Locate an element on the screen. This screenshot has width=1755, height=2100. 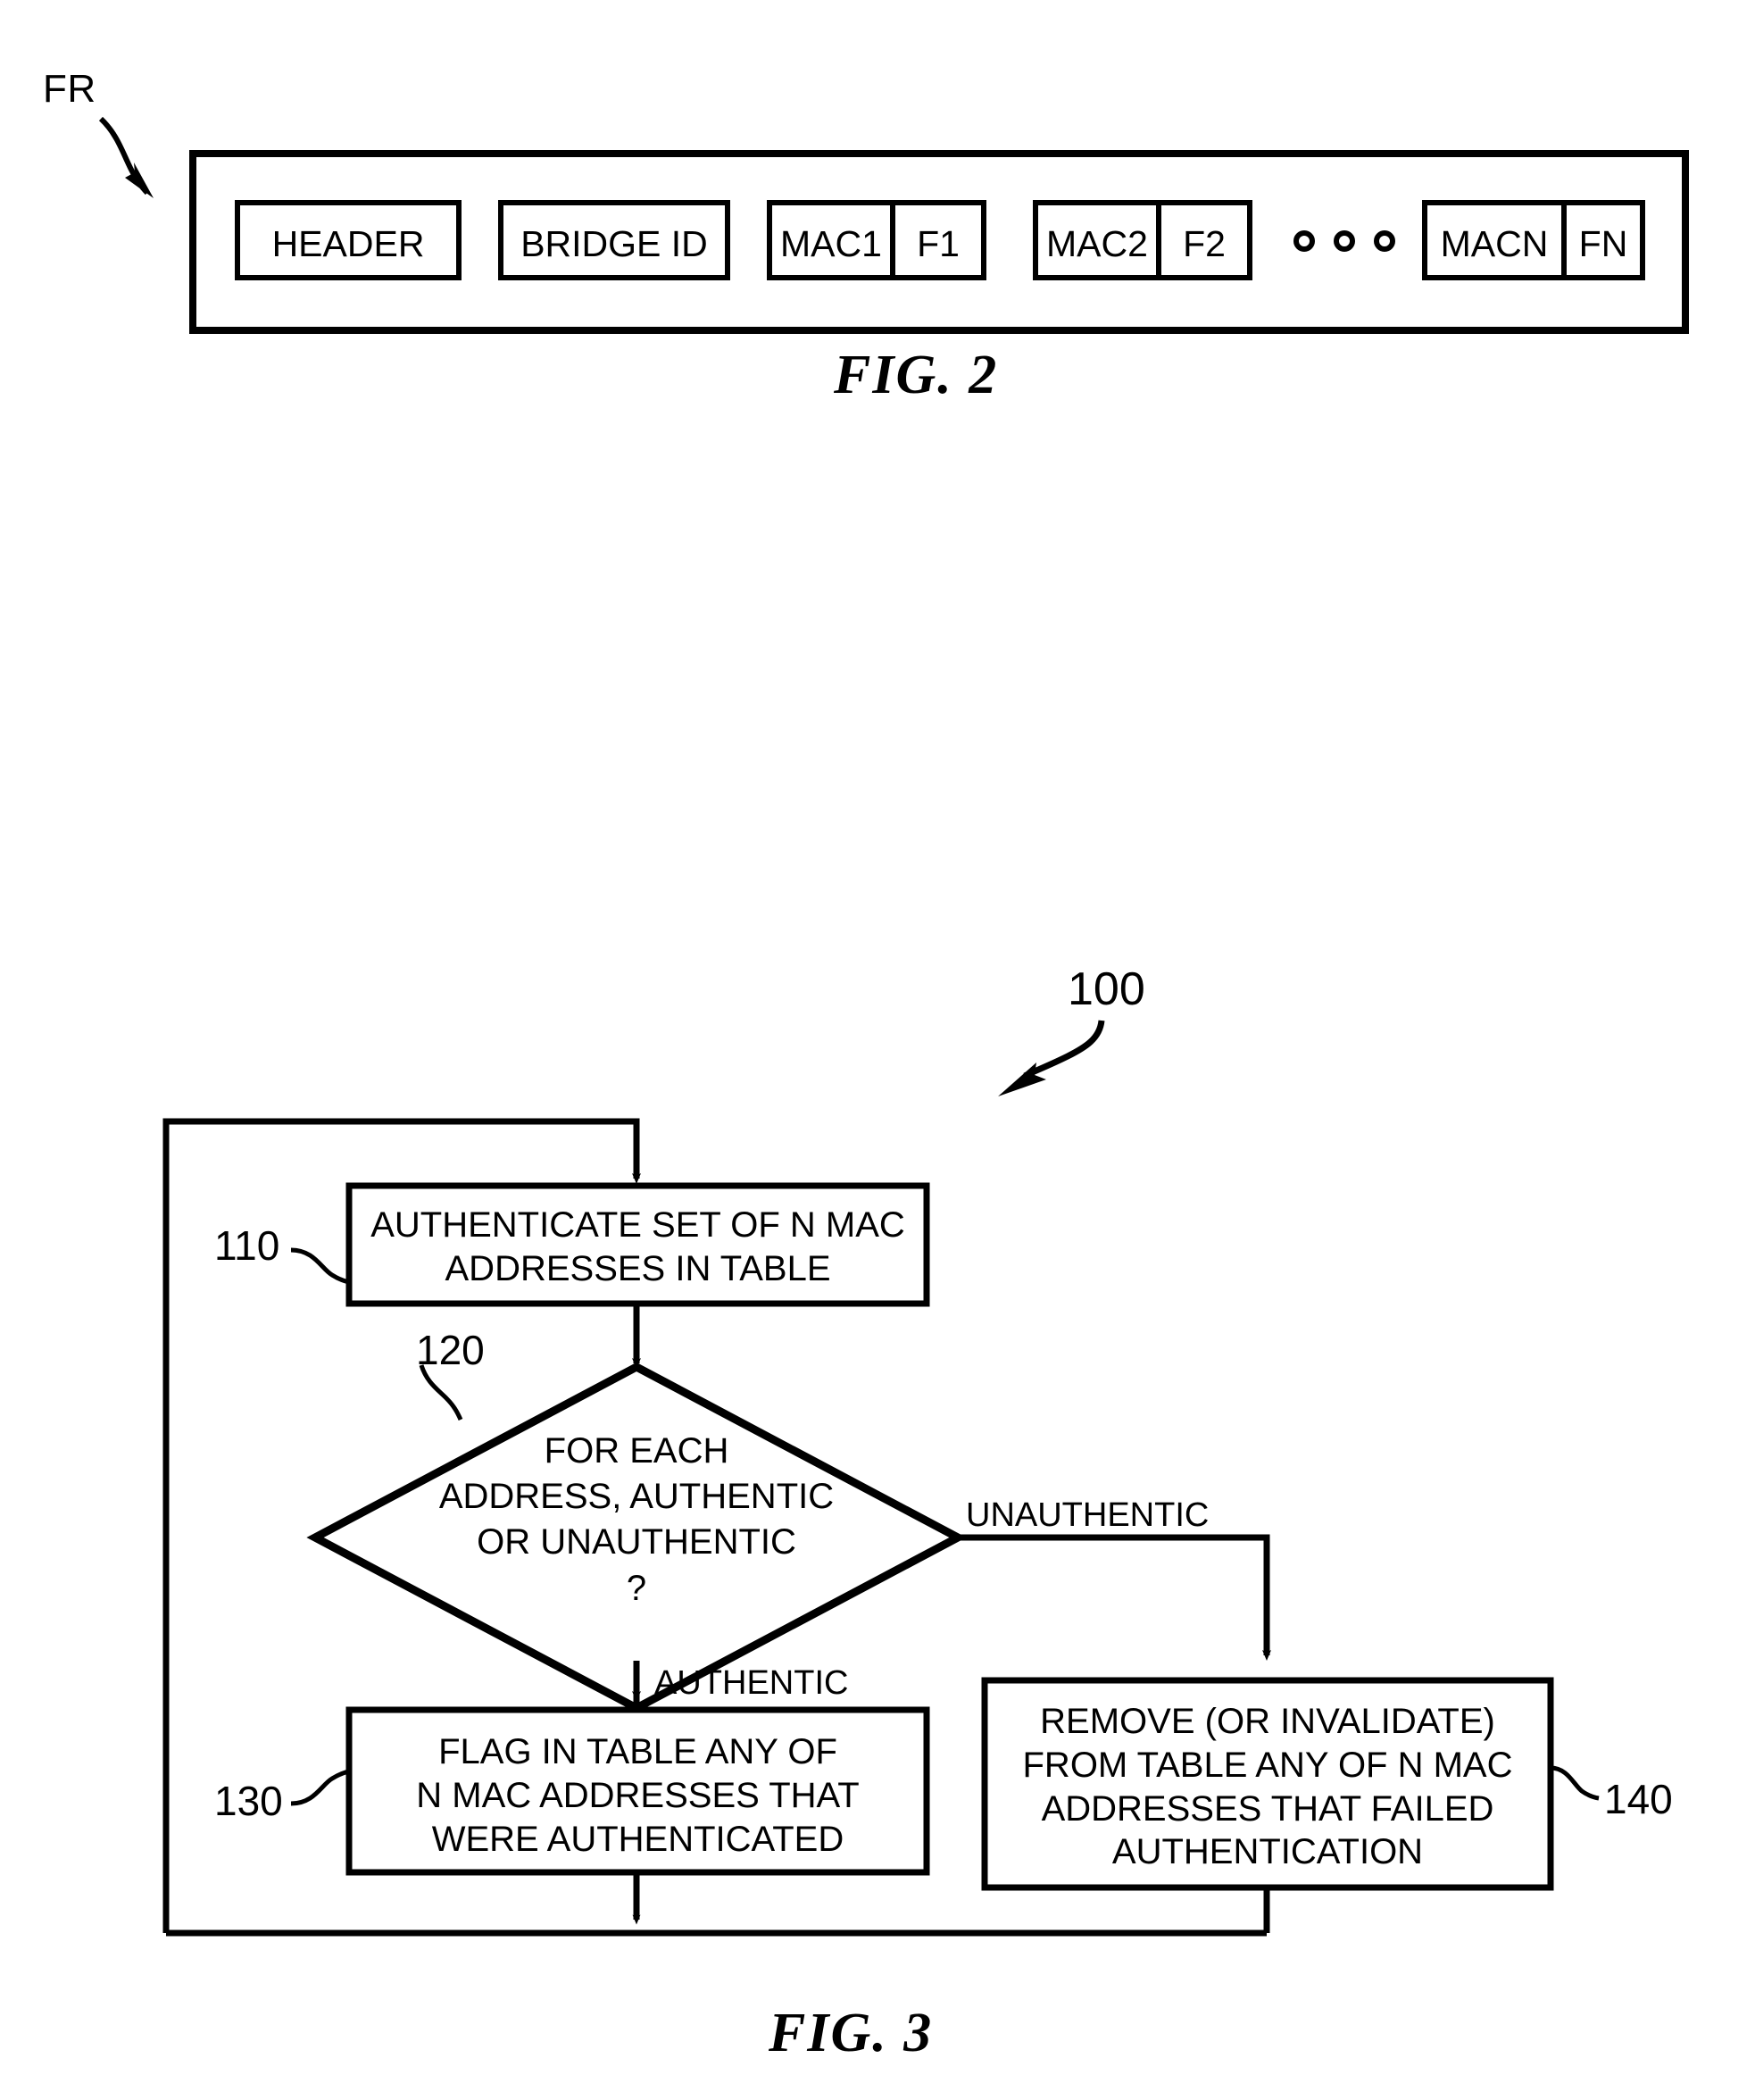
fig2-caption: FIG. 2 is located at coordinates (916, 375).